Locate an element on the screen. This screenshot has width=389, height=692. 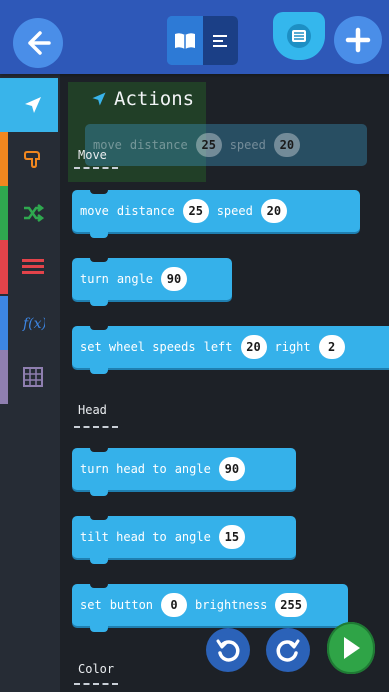
list-icon is located at coordinates (33, 266).